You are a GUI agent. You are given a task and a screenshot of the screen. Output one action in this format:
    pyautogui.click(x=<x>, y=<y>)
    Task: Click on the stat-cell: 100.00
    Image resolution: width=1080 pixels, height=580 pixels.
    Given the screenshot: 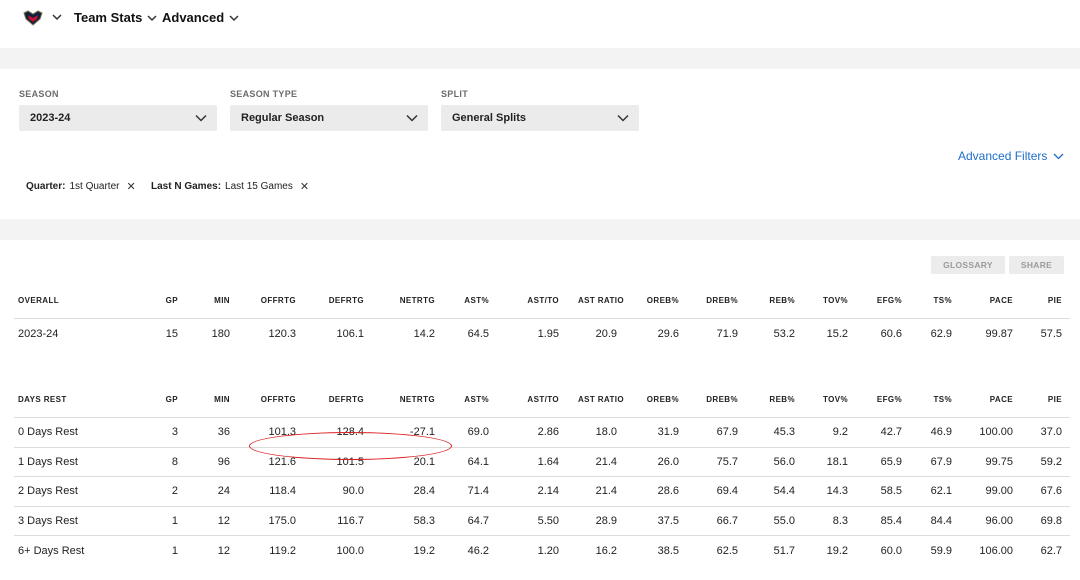 What is the action you would take?
    pyautogui.click(x=990, y=432)
    